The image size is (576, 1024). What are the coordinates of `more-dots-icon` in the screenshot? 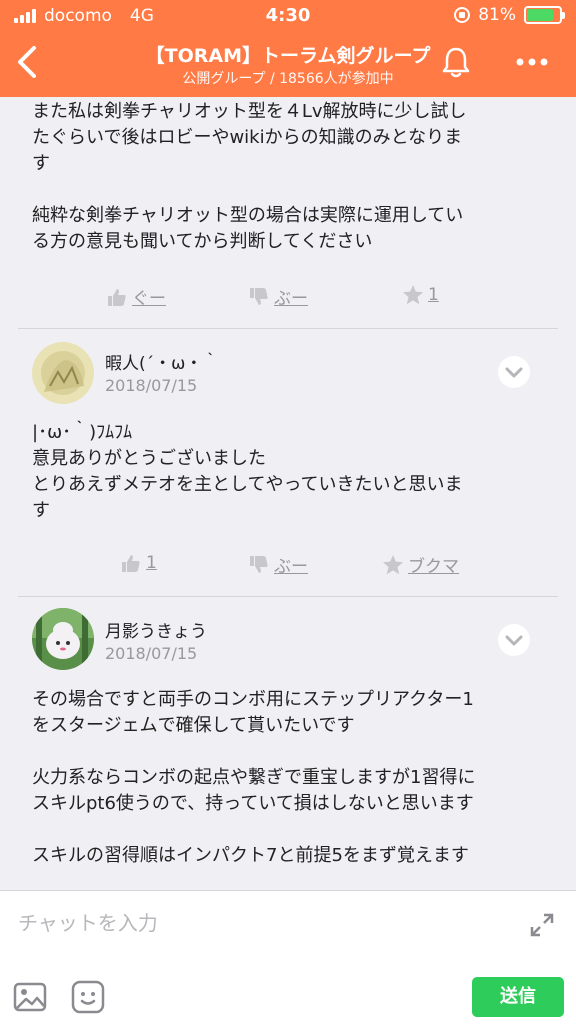 It's located at (532, 62).